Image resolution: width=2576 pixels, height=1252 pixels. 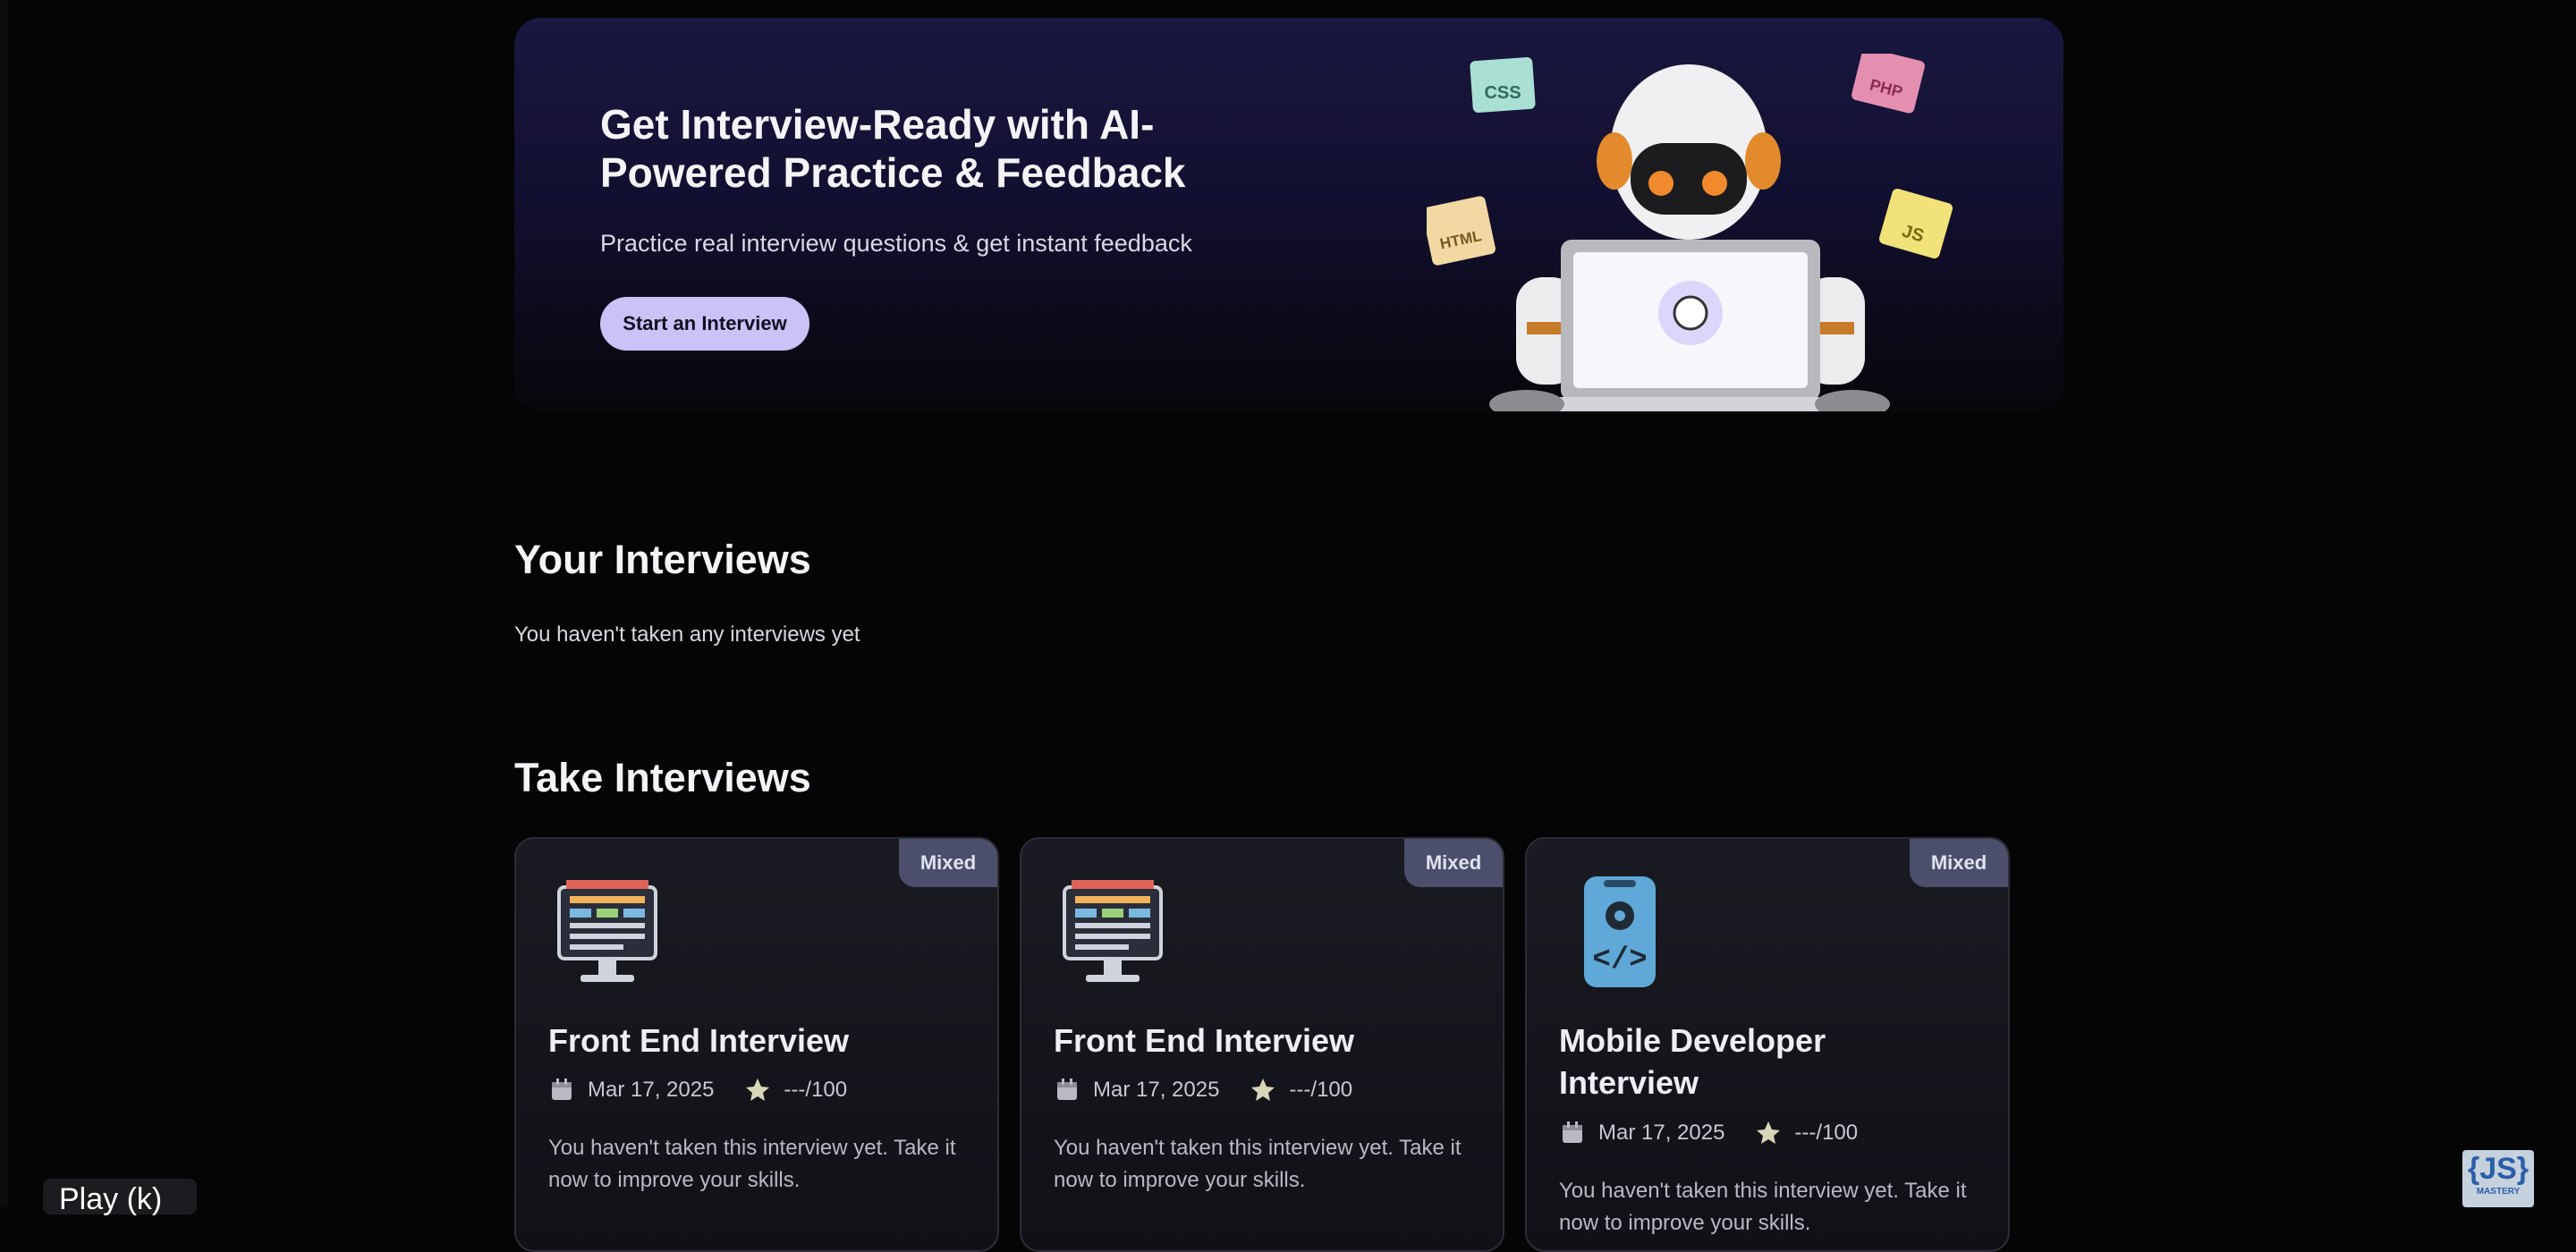 I want to click on interview-title: Mobile Developer Interview, so click(x=1692, y=1062).